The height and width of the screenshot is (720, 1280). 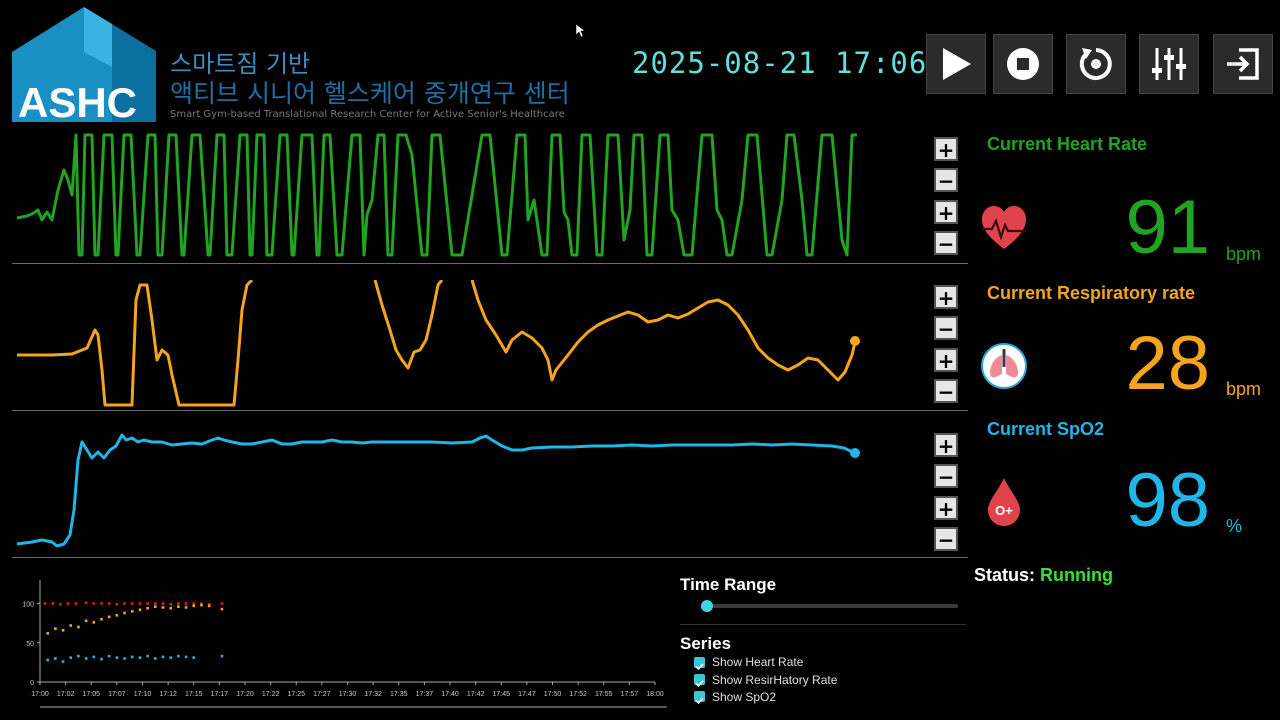 I want to click on x-tick-label: 17:05, so click(x=91, y=694).